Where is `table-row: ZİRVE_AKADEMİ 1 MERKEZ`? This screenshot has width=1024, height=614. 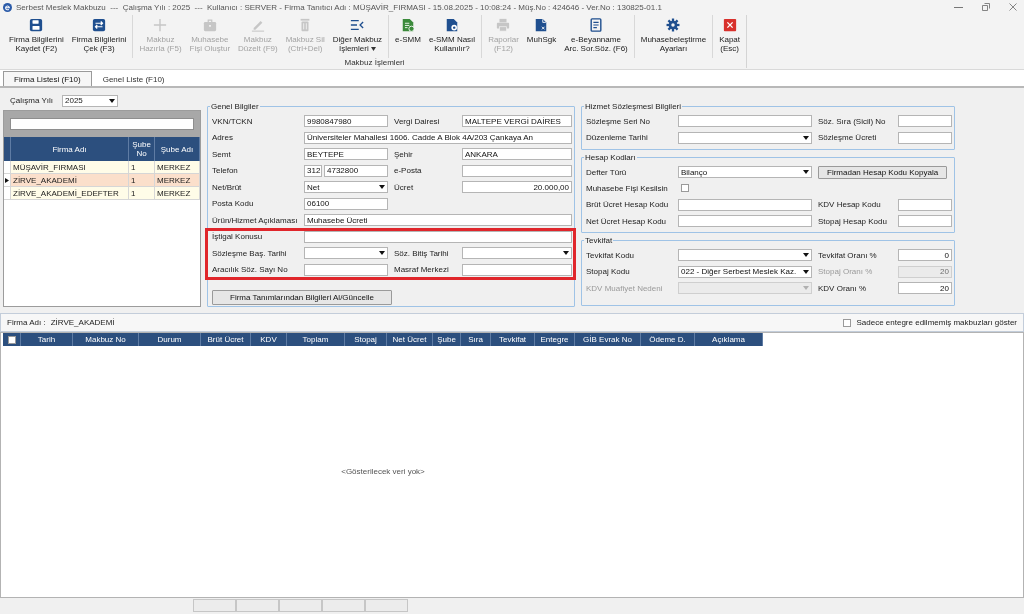
table-row: ZİRVE_AKADEMİ 1 MERKEZ is located at coordinates (102, 180).